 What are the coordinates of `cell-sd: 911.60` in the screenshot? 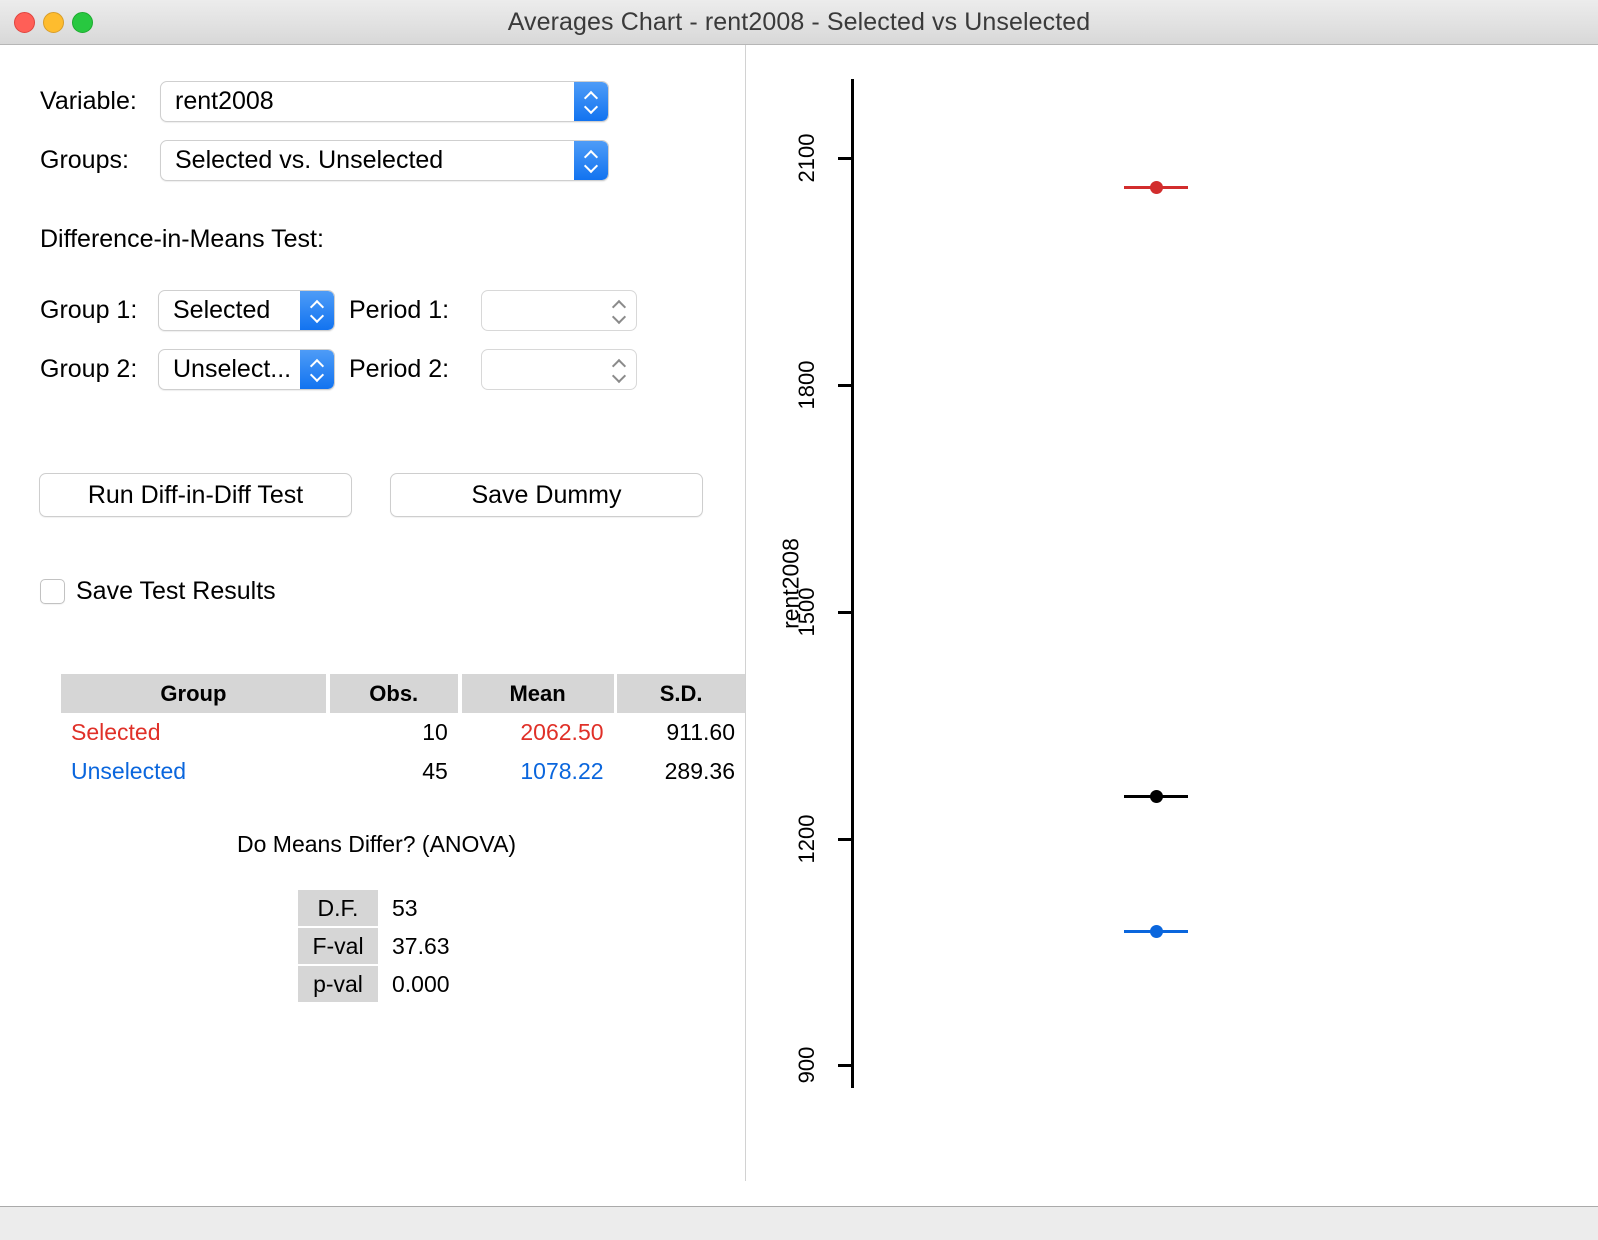 It's located at (700, 732).